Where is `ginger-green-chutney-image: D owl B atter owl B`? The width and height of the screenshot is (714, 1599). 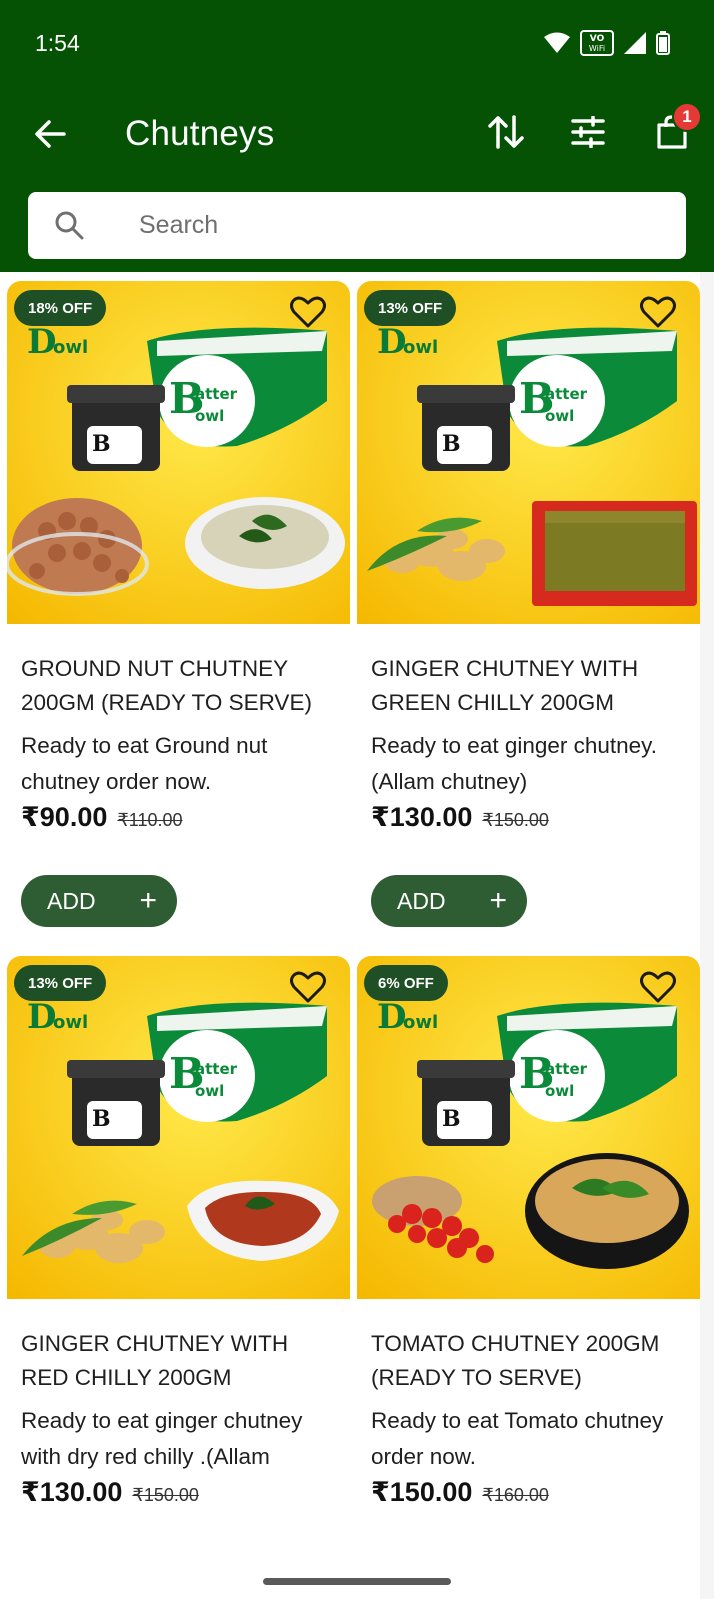 ginger-green-chutney-image: D owl B atter owl B is located at coordinates (528, 452).